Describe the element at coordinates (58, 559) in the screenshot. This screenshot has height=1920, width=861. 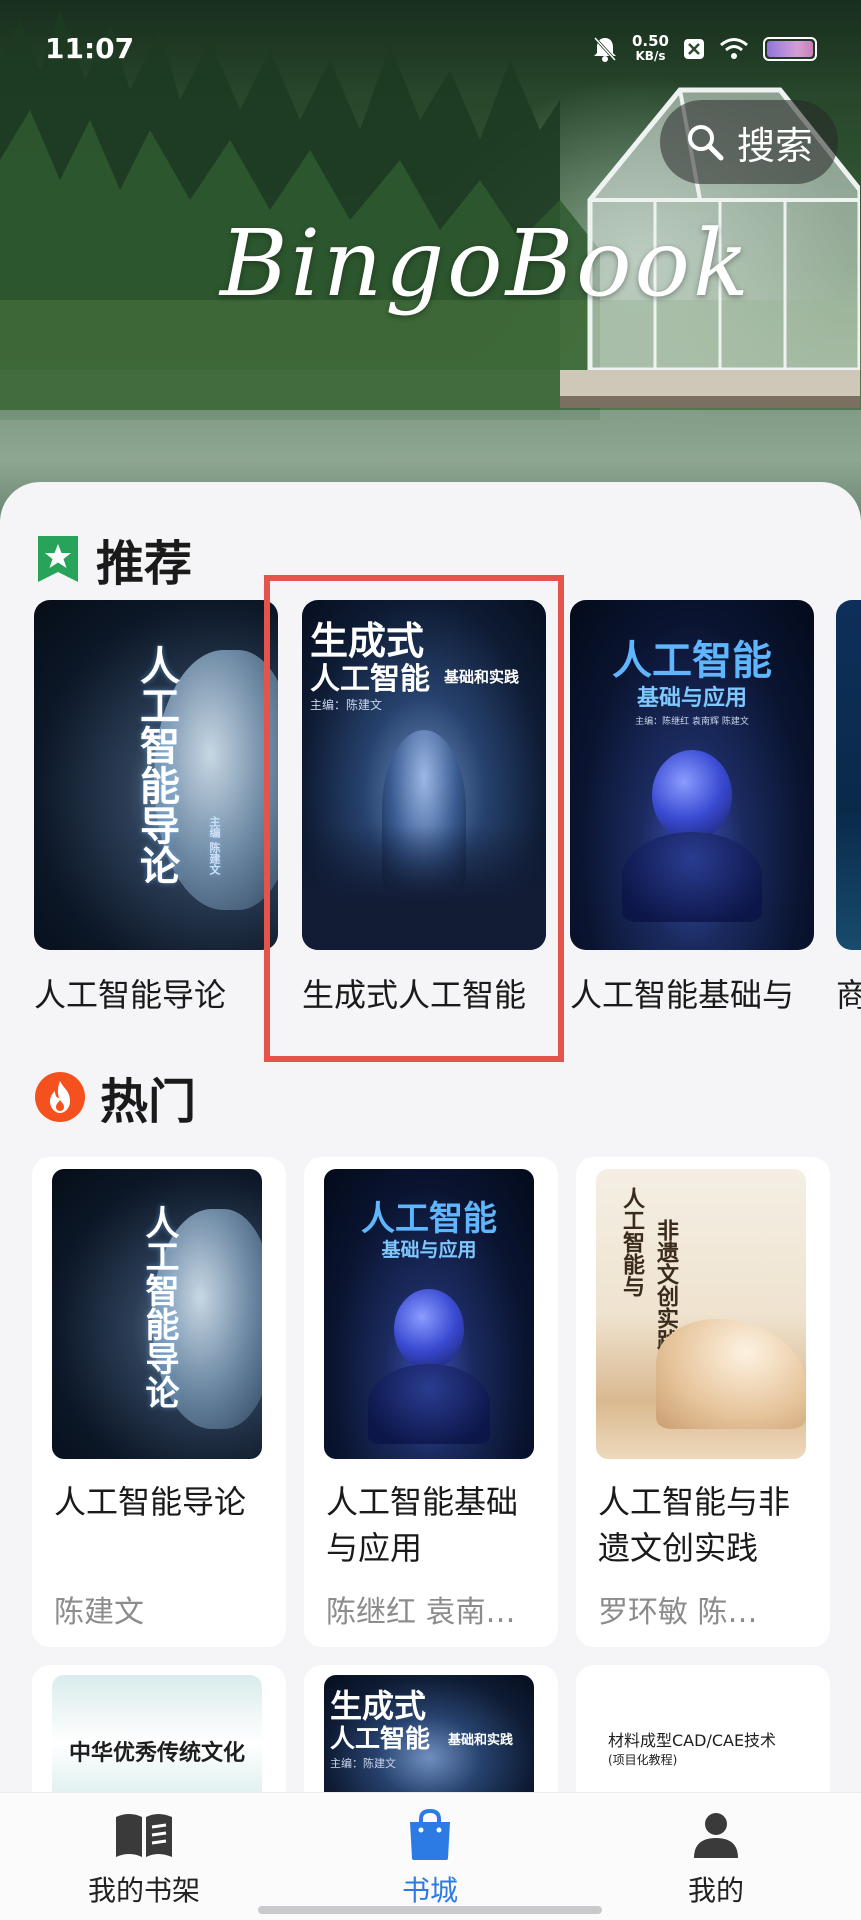
I see `recommend-star-icon` at that location.